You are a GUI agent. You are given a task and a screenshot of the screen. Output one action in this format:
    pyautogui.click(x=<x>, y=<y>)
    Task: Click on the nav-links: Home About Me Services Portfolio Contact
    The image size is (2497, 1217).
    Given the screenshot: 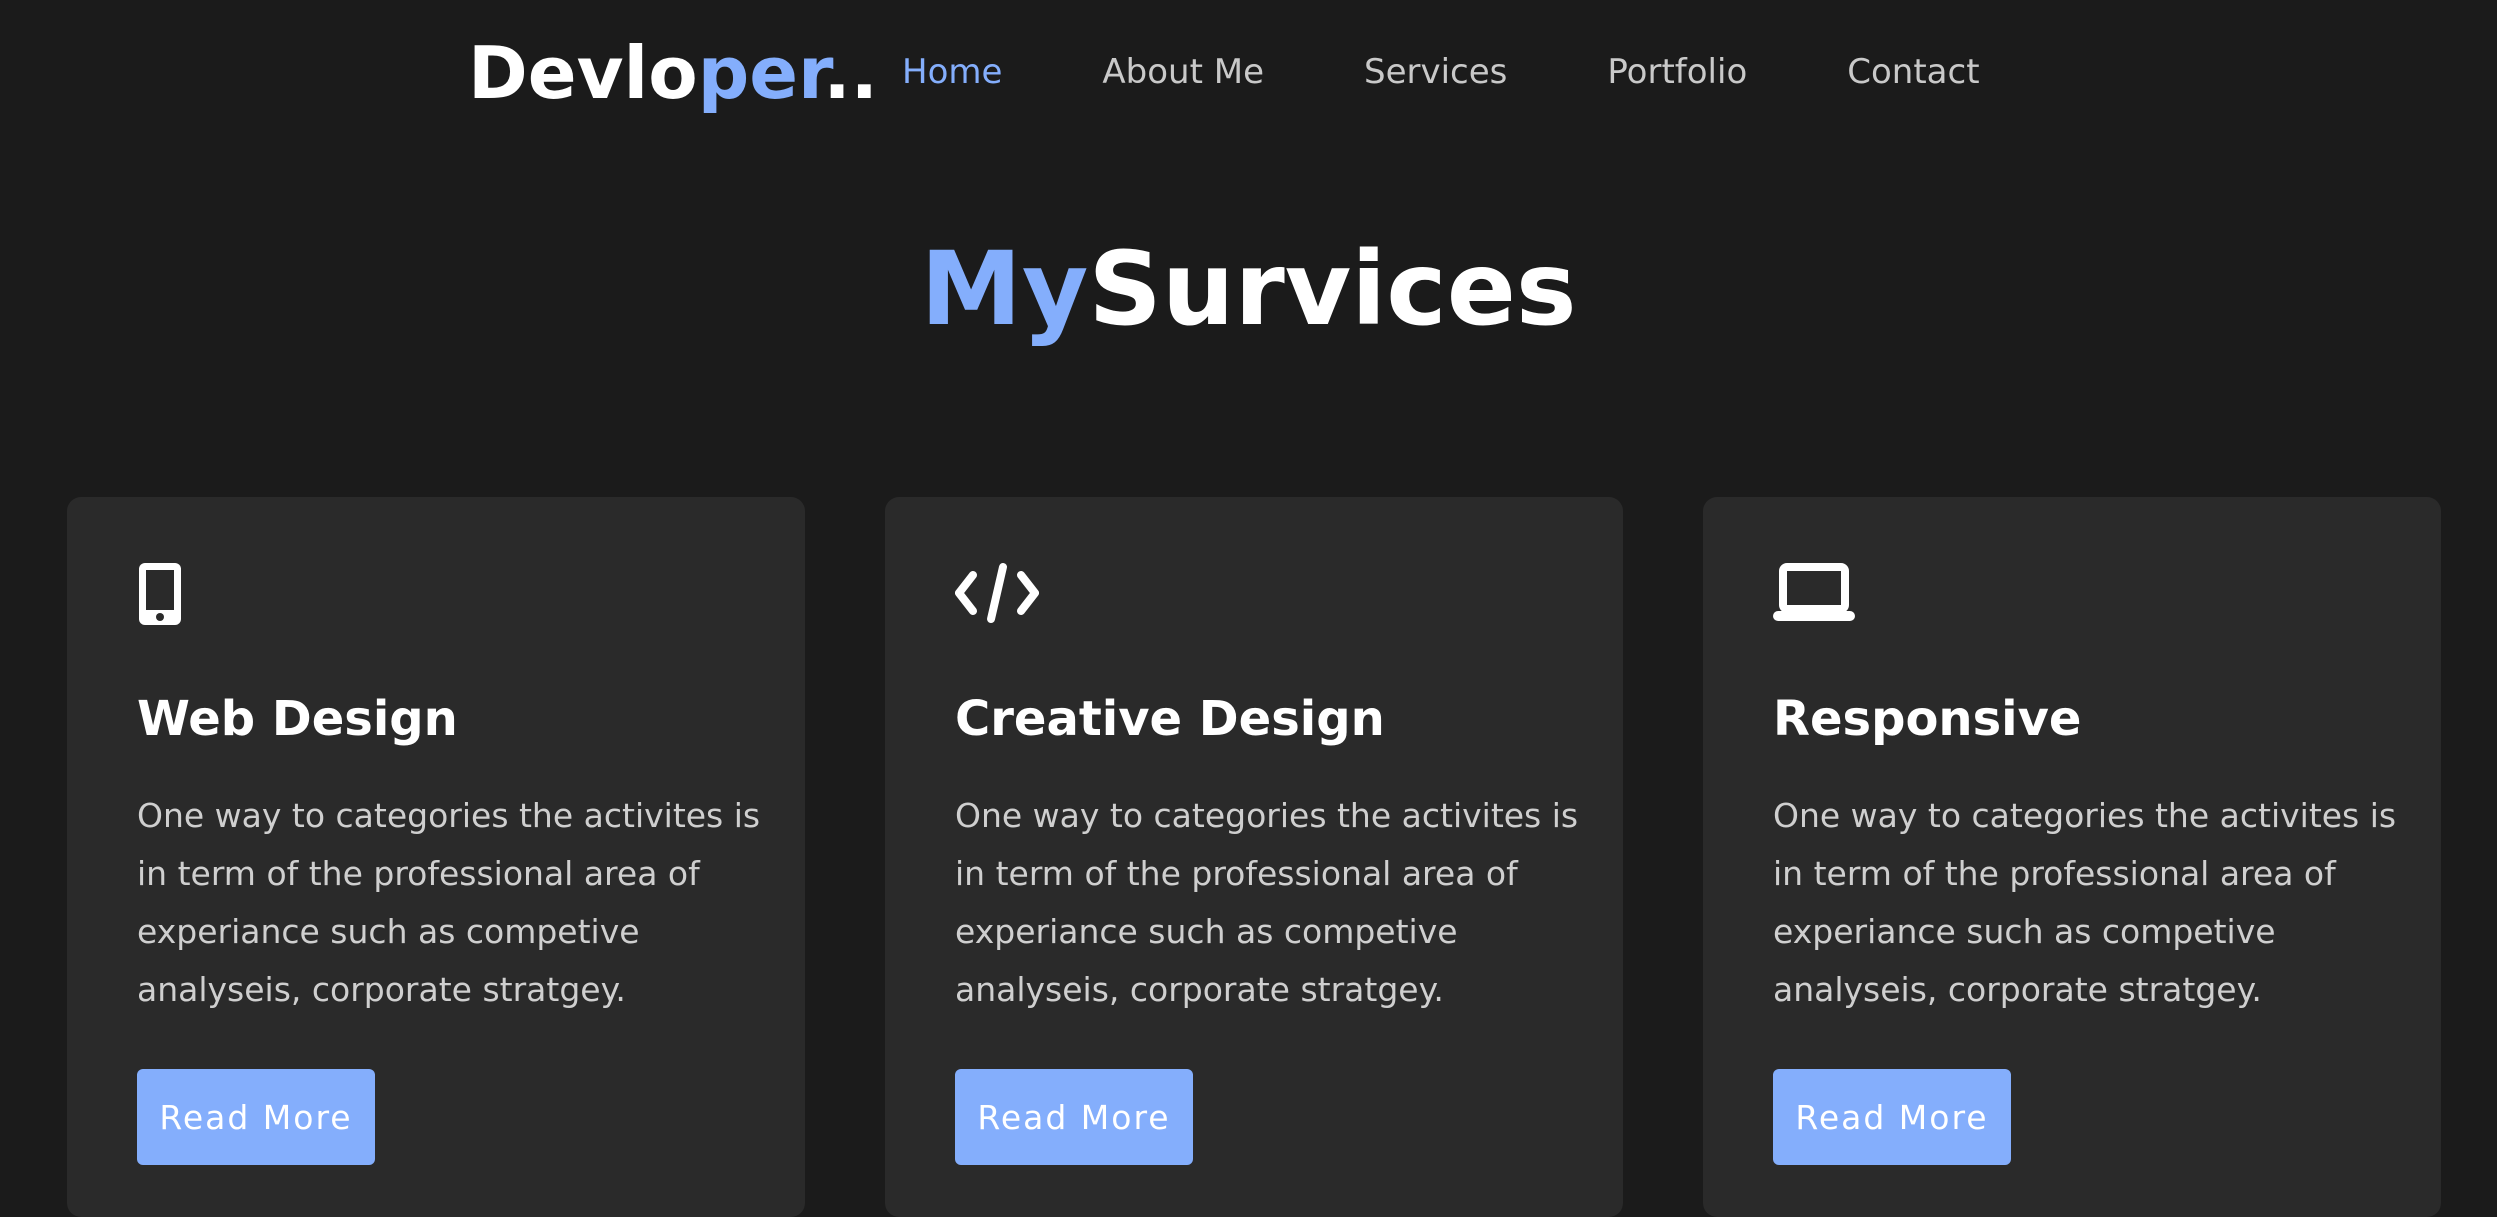 What is the action you would take?
    pyautogui.click(x=1491, y=72)
    